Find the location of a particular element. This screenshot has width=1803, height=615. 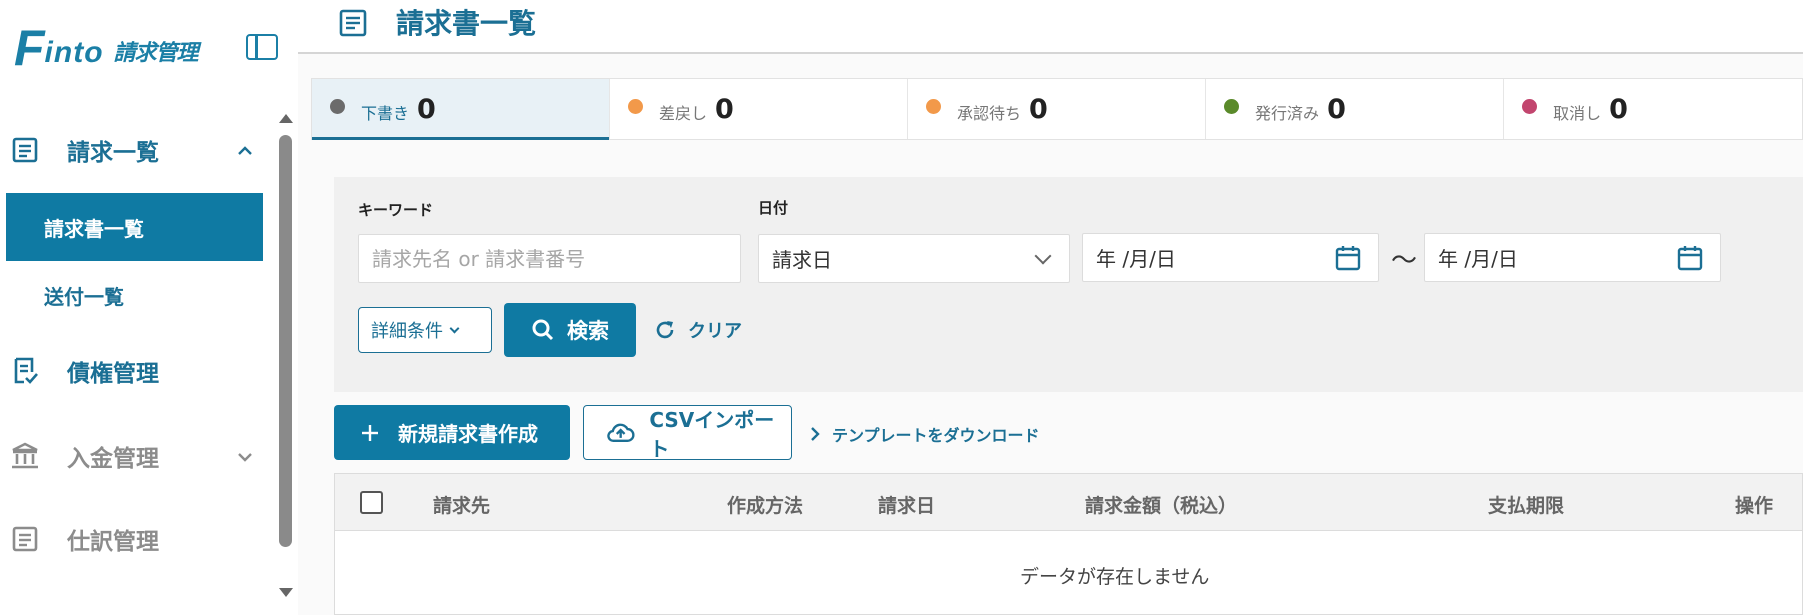

nav-item-payments: 入金管理 is located at coordinates (131, 456).